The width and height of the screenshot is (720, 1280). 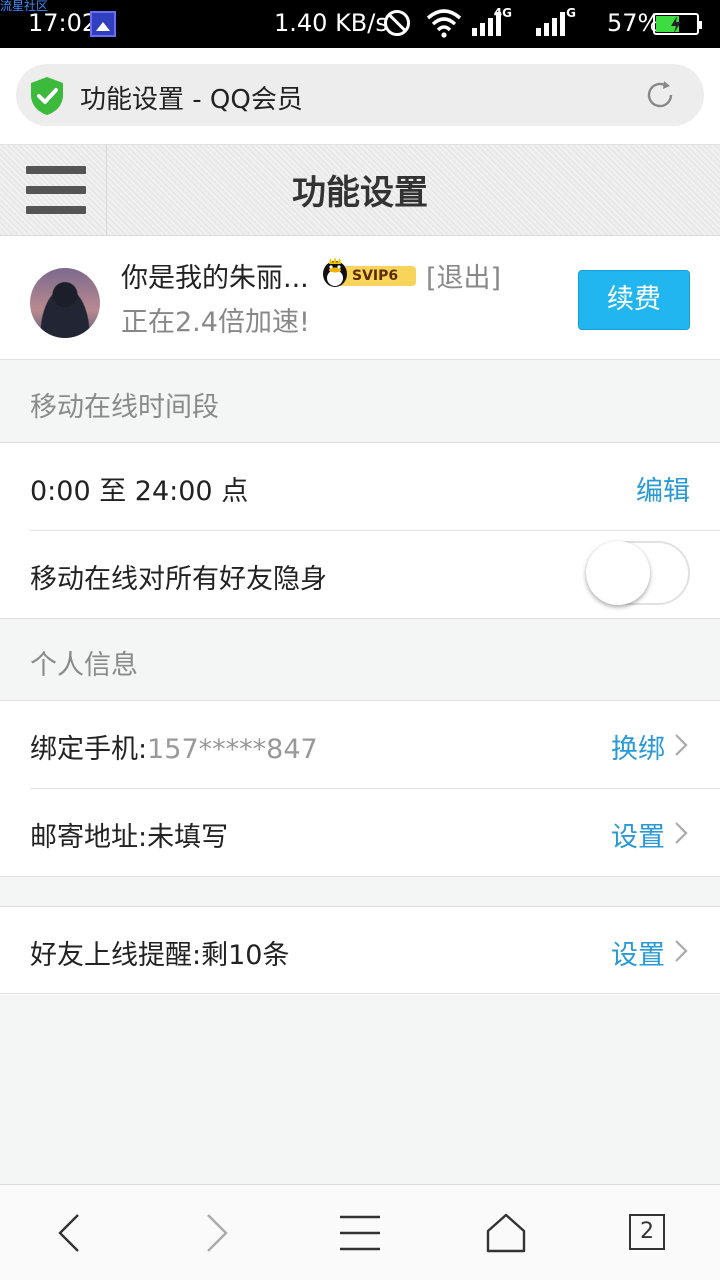 I want to click on browser-bottom-nav: 2, so click(x=360, y=1232).